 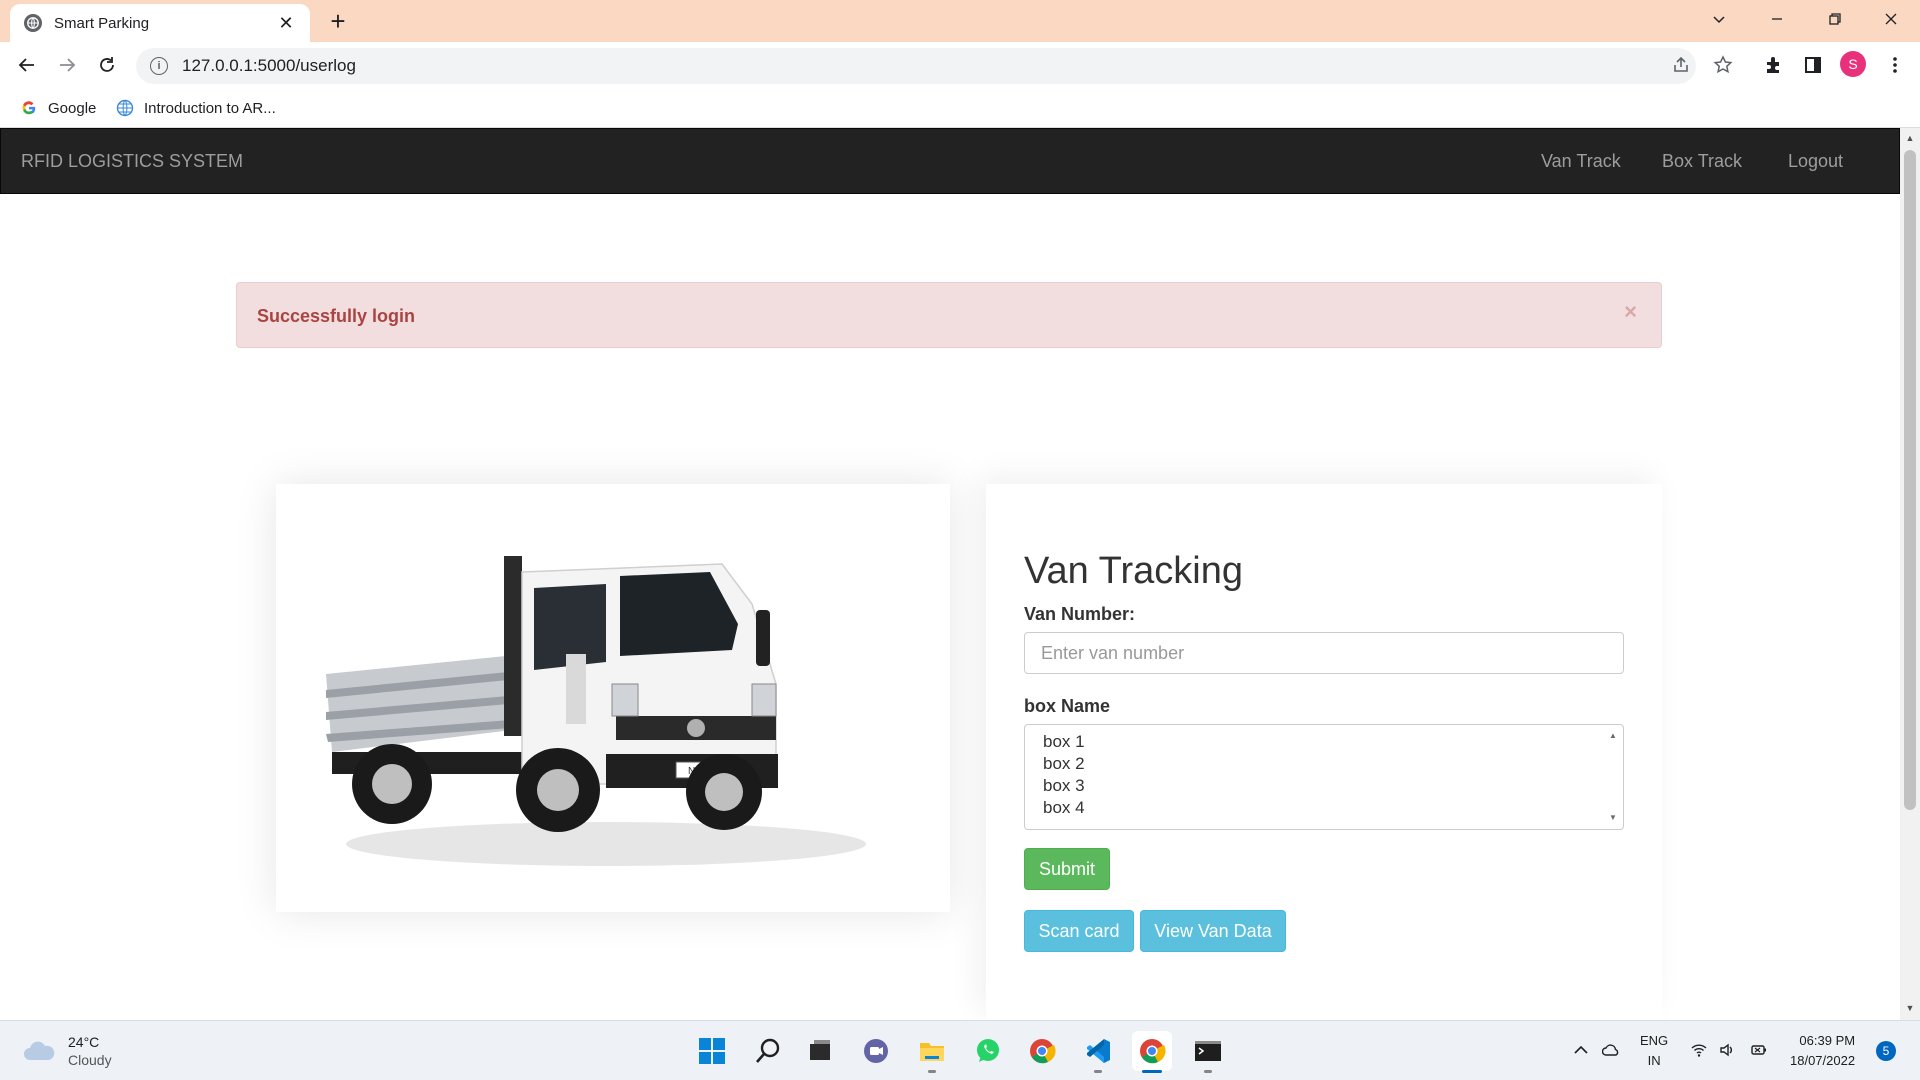 I want to click on system-clock: 06:39 PM 18/07/2022, so click(x=1822, y=1051).